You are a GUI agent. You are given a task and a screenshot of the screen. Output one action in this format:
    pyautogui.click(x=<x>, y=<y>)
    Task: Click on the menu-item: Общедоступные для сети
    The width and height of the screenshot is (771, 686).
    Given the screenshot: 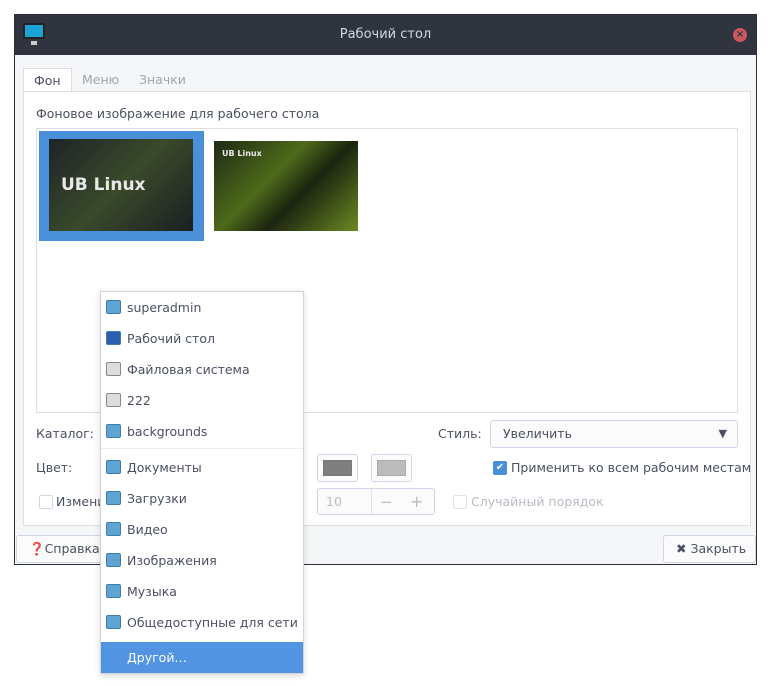 What is the action you would take?
    pyautogui.click(x=202, y=622)
    